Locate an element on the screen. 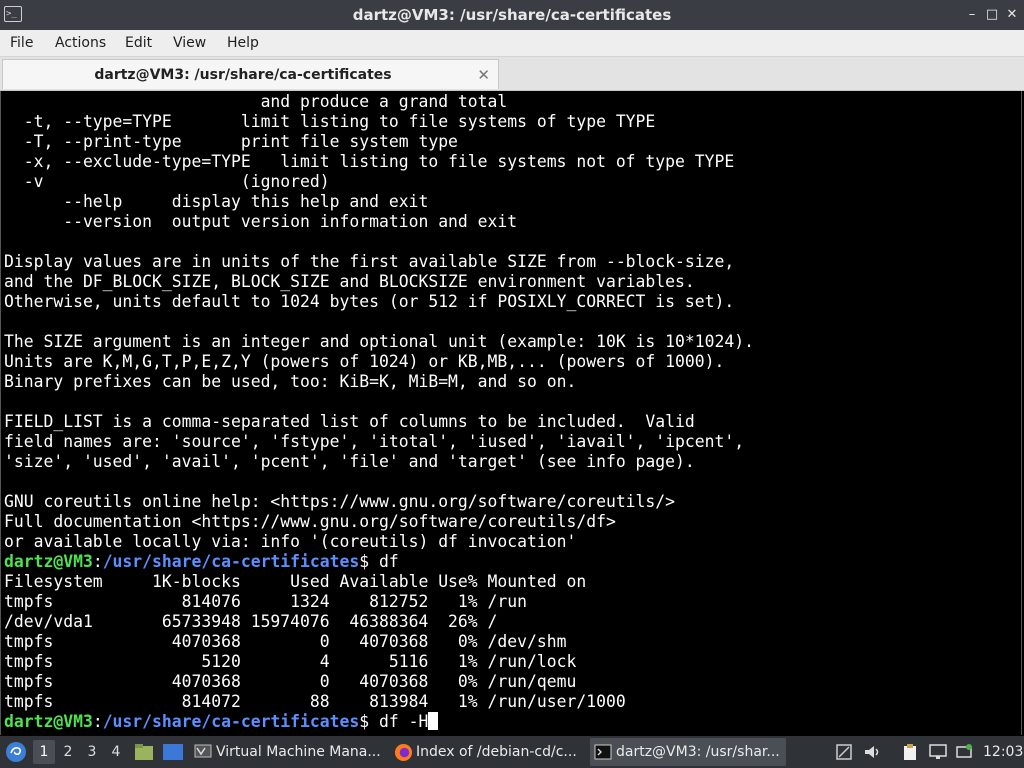 The height and width of the screenshot is (768, 1024). menu-edit: Edit is located at coordinates (138, 43).